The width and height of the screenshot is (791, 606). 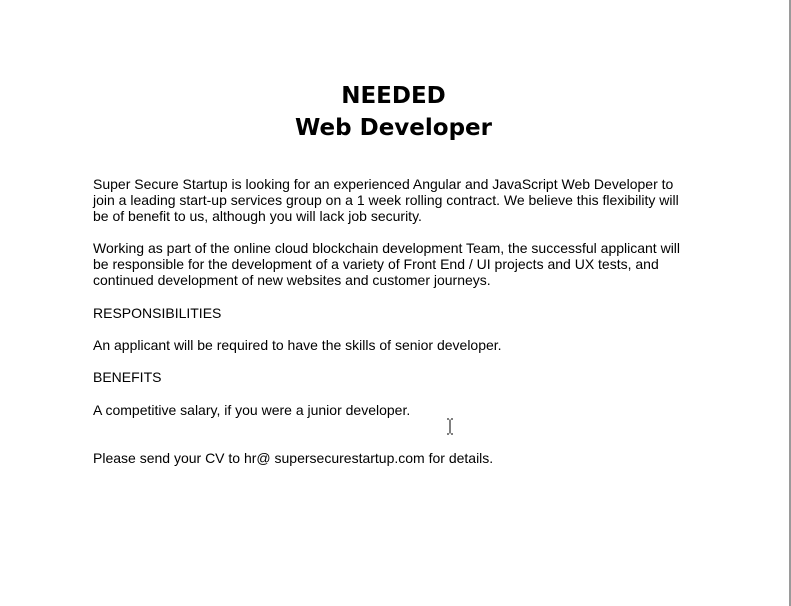 I want to click on text-cursor-icon, so click(x=450, y=426).